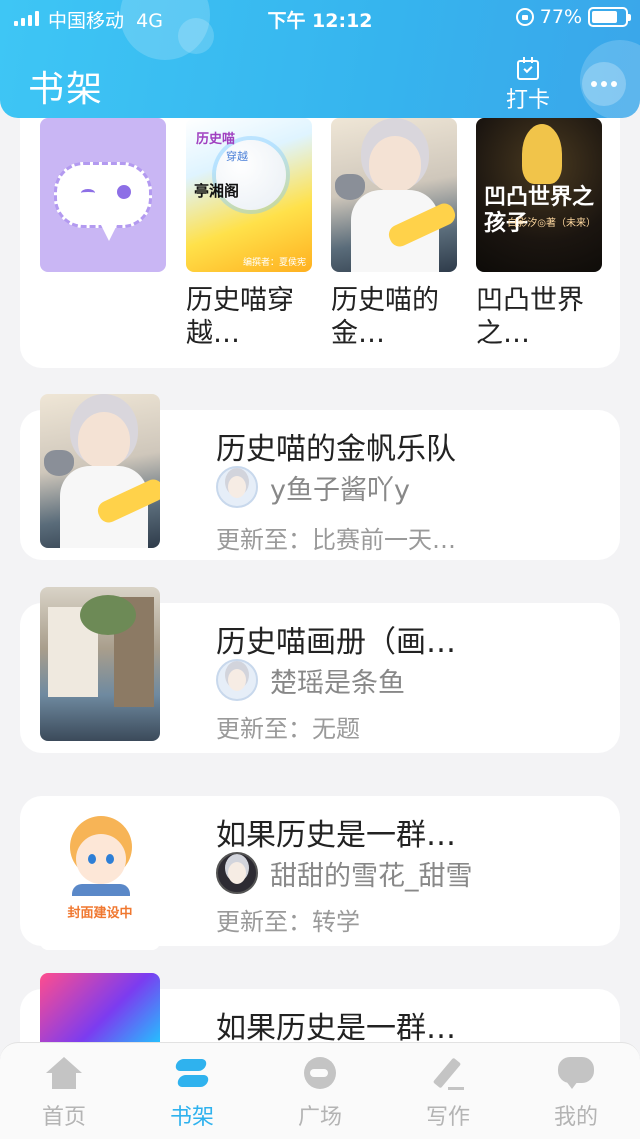 The height and width of the screenshot is (1139, 640). Describe the element at coordinates (575, 1117) in the screenshot. I see `tab-label: 我的` at that location.